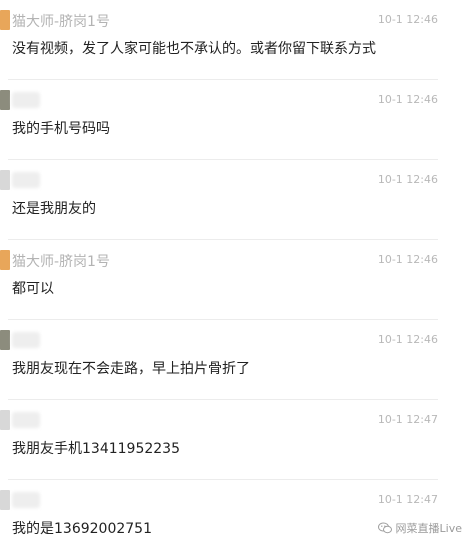 The height and width of the screenshot is (560, 474). I want to click on watermark-text: 网菜直播Live, so click(428, 528).